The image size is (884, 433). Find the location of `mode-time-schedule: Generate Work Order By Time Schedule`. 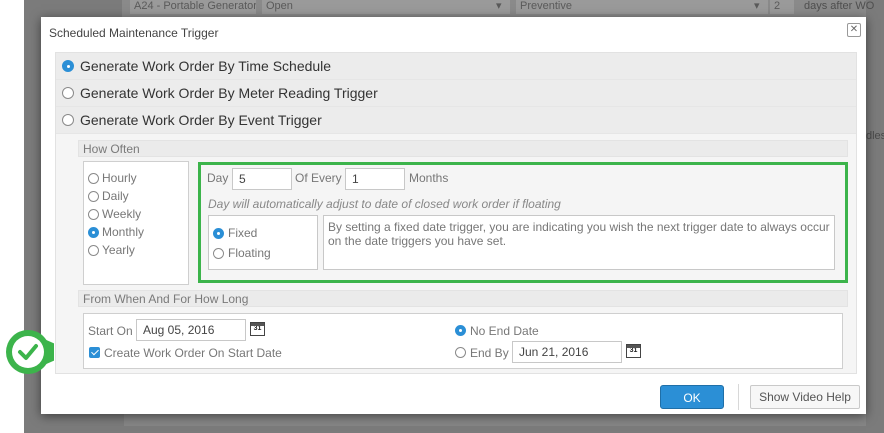

mode-time-schedule: Generate Work Order By Time Schedule is located at coordinates (456, 66).